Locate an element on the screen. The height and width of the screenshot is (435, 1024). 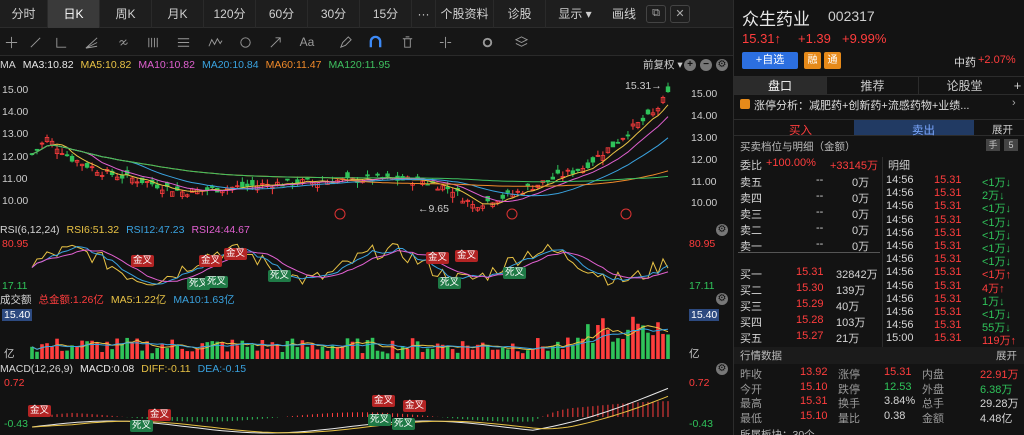
macd-top-label: 0.72 is located at coordinates (14, 383).